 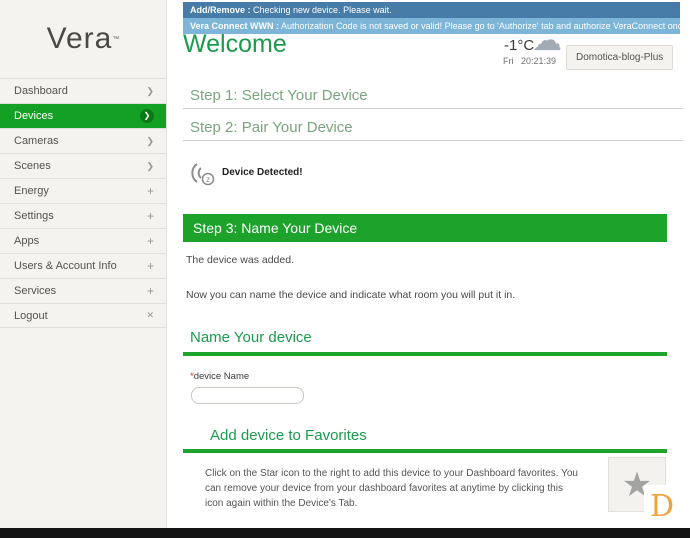 What do you see at coordinates (345, 533) in the screenshot?
I see `bottom-bar` at bounding box center [345, 533].